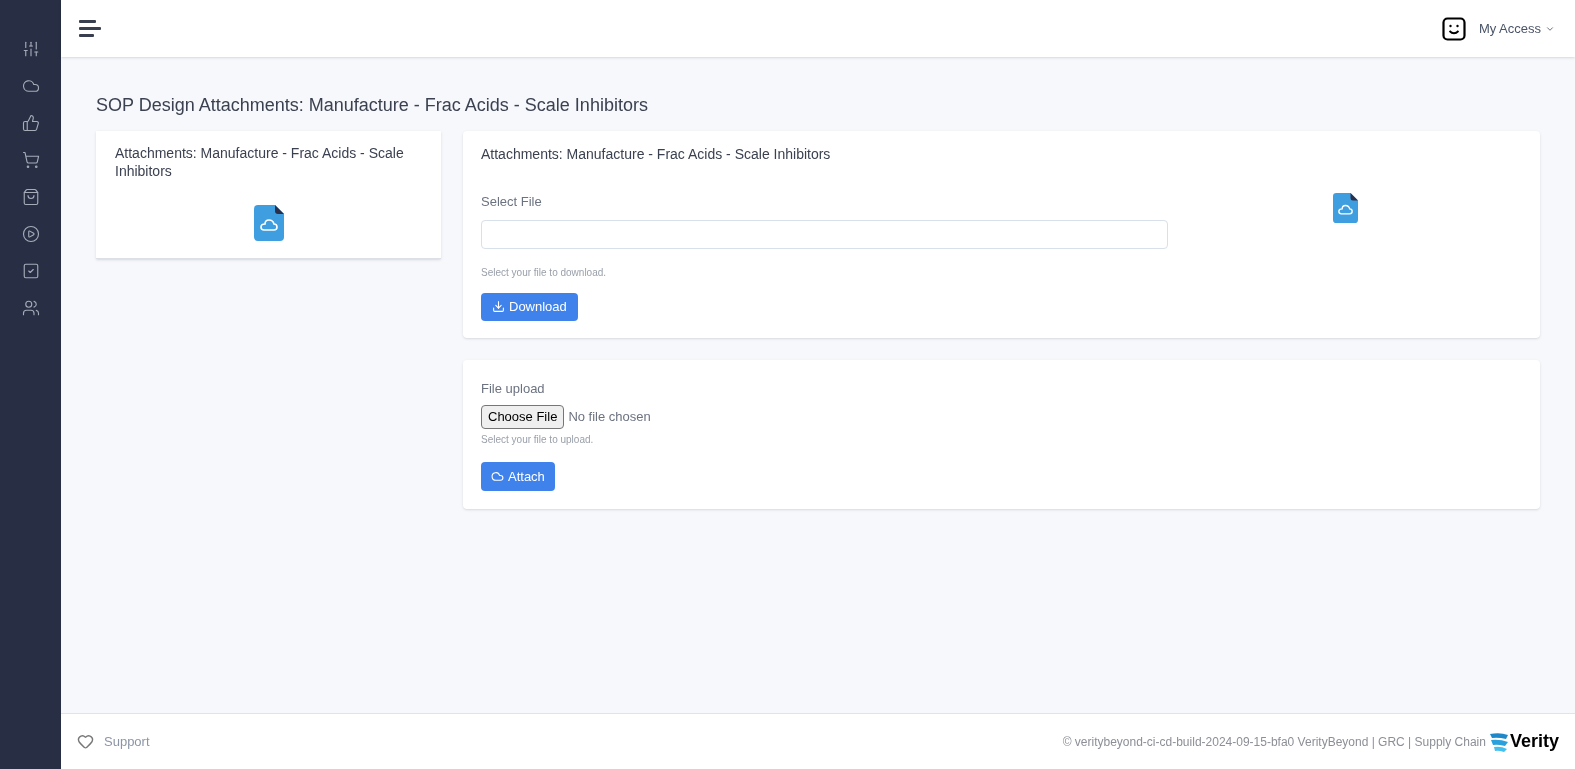  I want to click on menu-icon, so click(90, 28).